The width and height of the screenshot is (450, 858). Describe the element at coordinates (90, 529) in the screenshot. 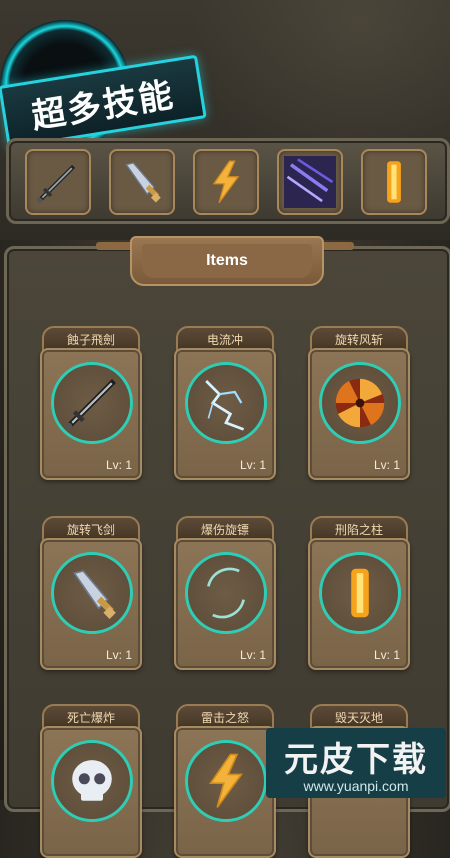

I see `item-name: 旋转飞剑` at that location.